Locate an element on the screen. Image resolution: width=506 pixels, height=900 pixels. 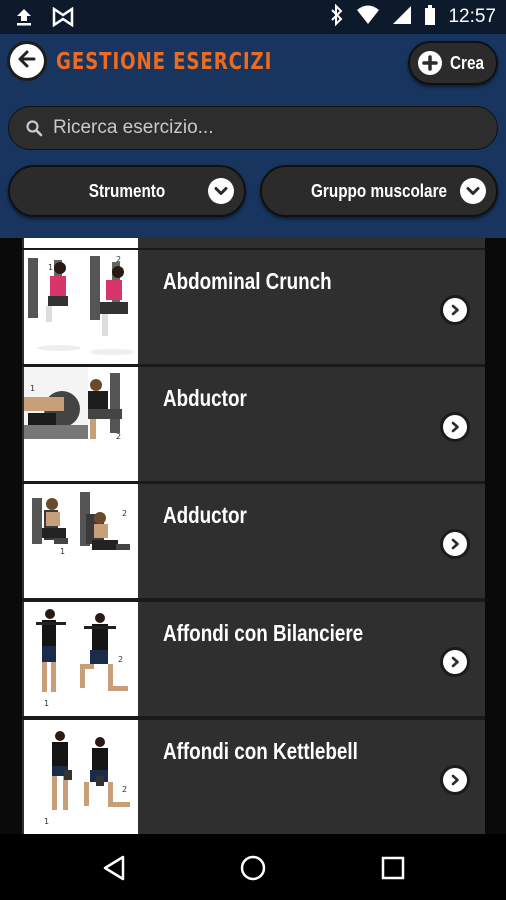
search-bar is located at coordinates (253, 128).